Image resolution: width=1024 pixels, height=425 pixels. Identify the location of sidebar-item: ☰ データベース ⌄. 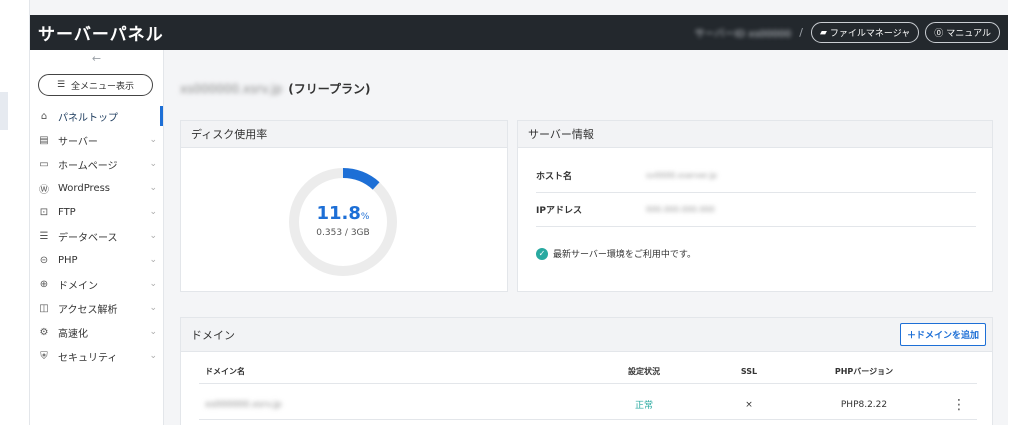
(96, 236).